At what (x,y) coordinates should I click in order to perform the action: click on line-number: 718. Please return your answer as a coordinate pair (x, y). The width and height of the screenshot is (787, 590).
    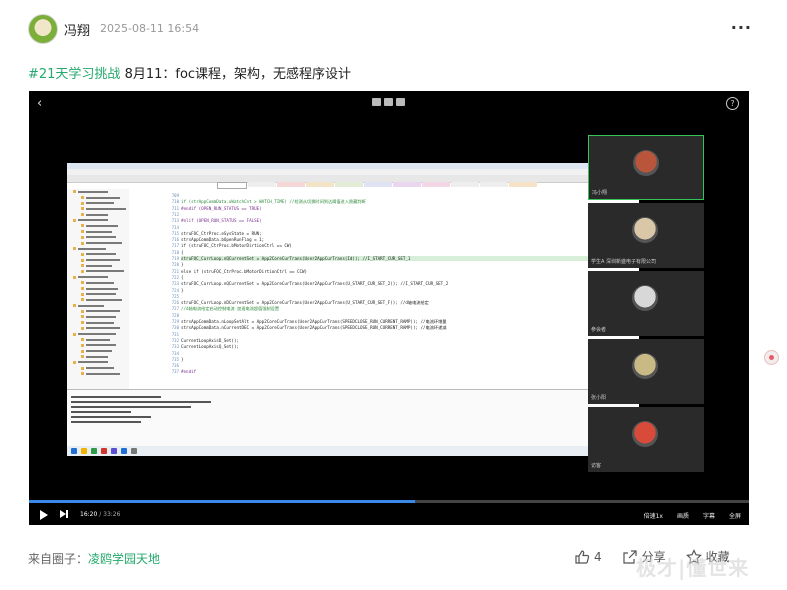
    Looking at the image, I should click on (175, 252).